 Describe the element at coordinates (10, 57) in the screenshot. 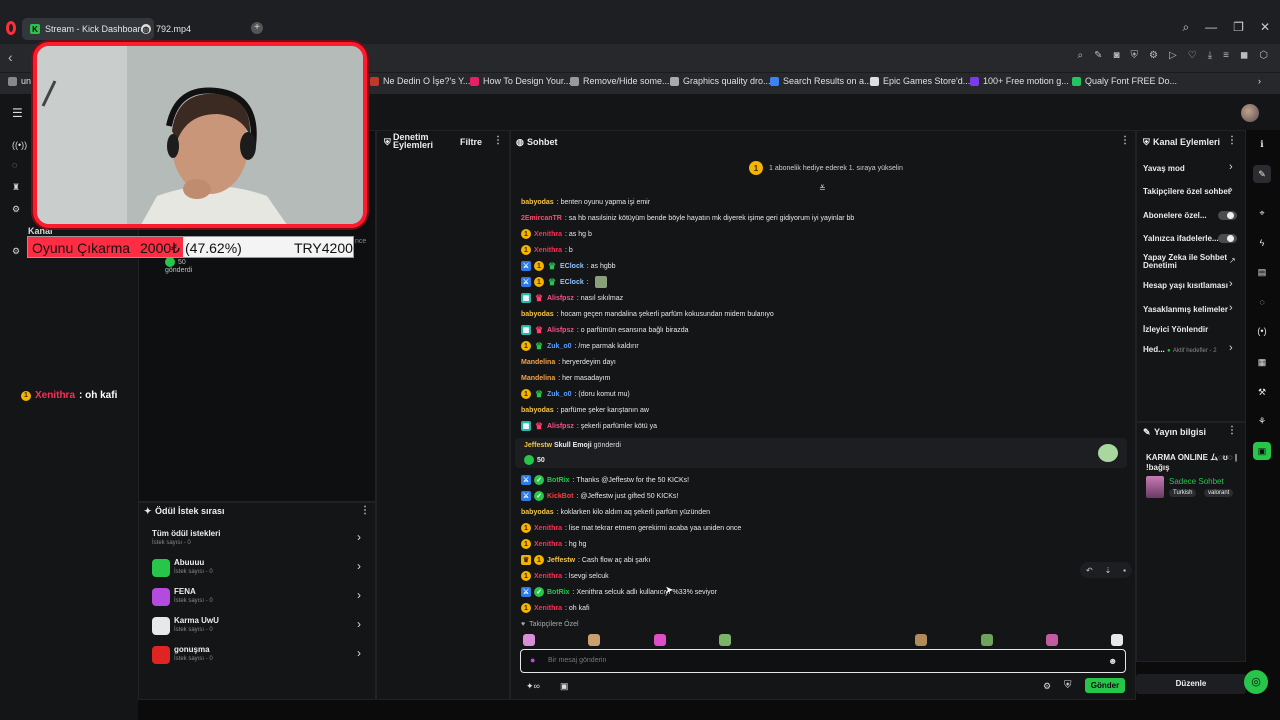

I see `back-icon: ‹` at that location.